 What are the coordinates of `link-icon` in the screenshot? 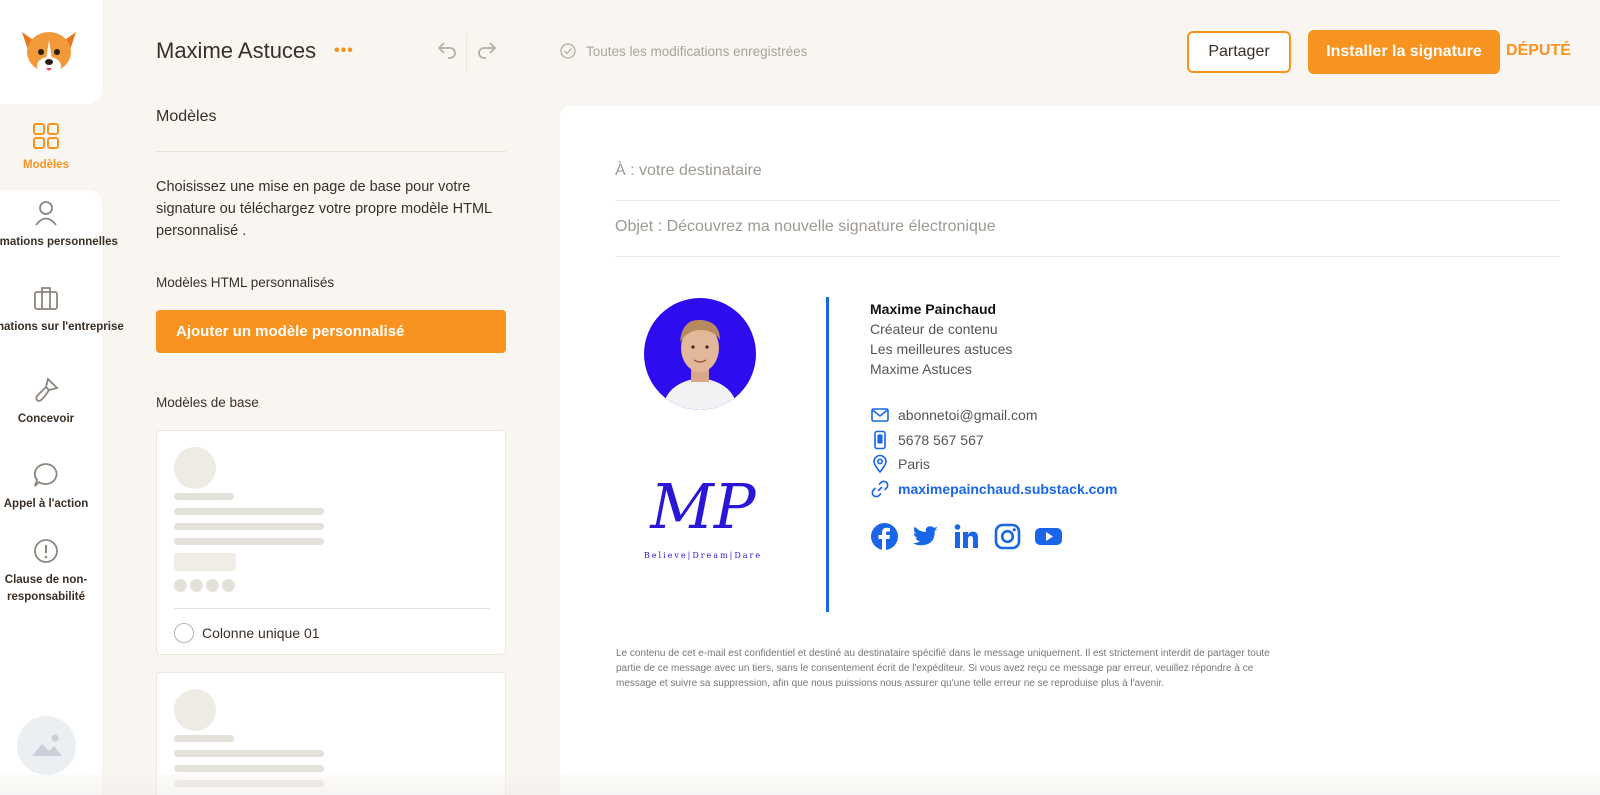 It's located at (880, 489).